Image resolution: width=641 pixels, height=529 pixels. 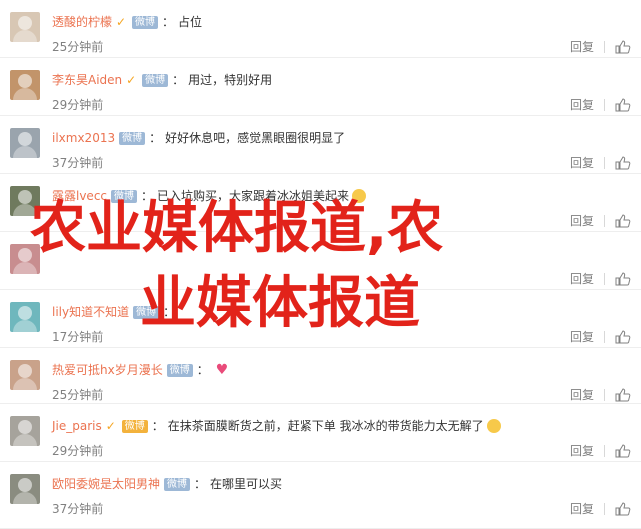 What do you see at coordinates (222, 370) in the screenshot?
I see `heart-emoji-icon: ♥` at bounding box center [222, 370].